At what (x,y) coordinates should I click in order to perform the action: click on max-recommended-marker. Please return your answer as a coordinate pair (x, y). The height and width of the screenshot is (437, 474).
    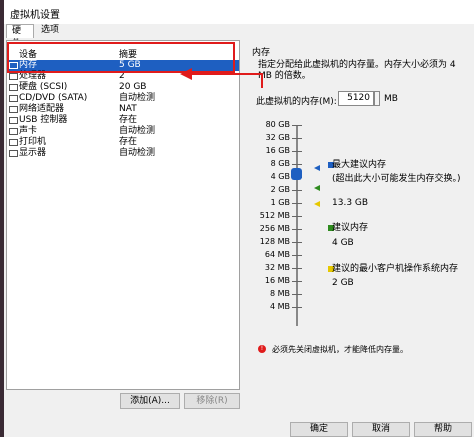
    Looking at the image, I should click on (317, 168).